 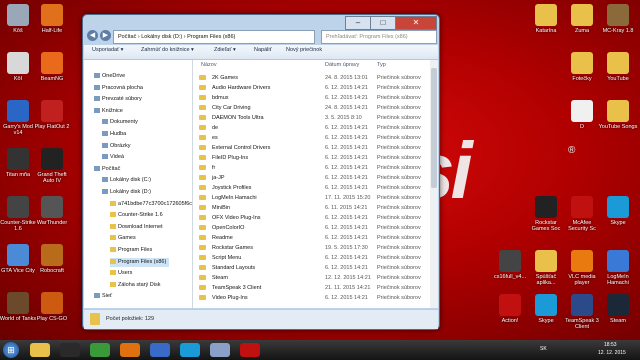 What do you see at coordinates (40, 350) in the screenshot?
I see `taskbar-explorer-icon` at bounding box center [40, 350].